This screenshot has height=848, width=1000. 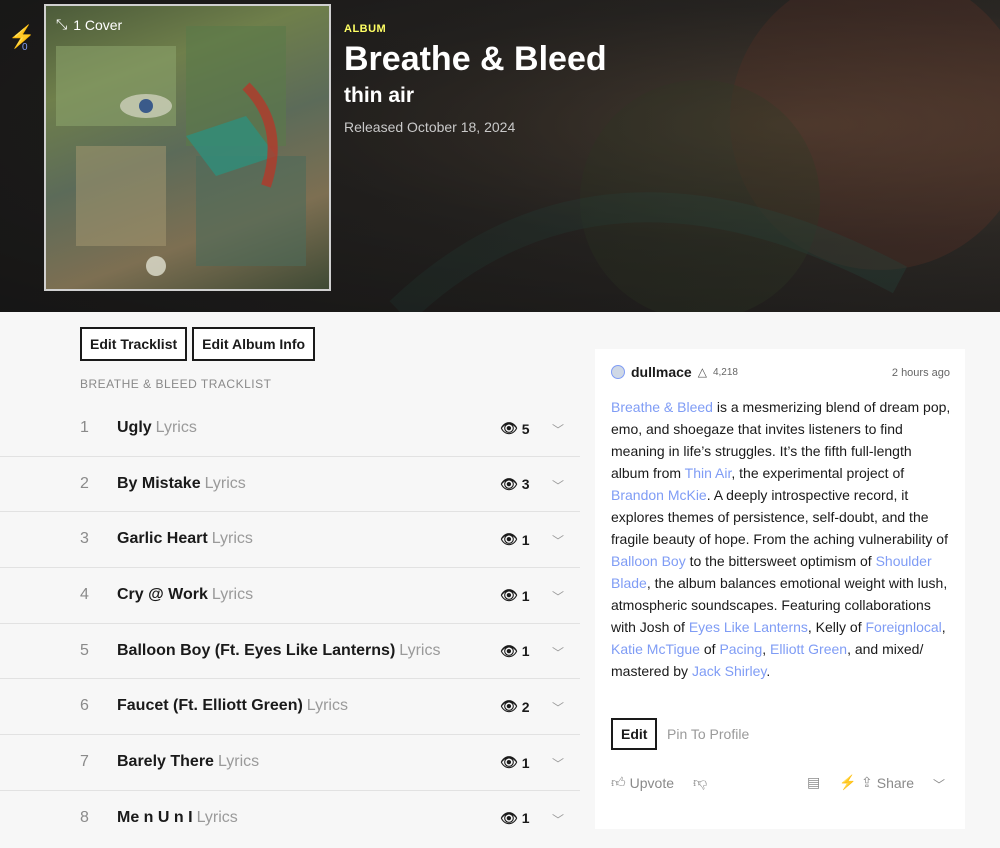 What do you see at coordinates (525, 428) in the screenshot?
I see `view-count: 5` at bounding box center [525, 428].